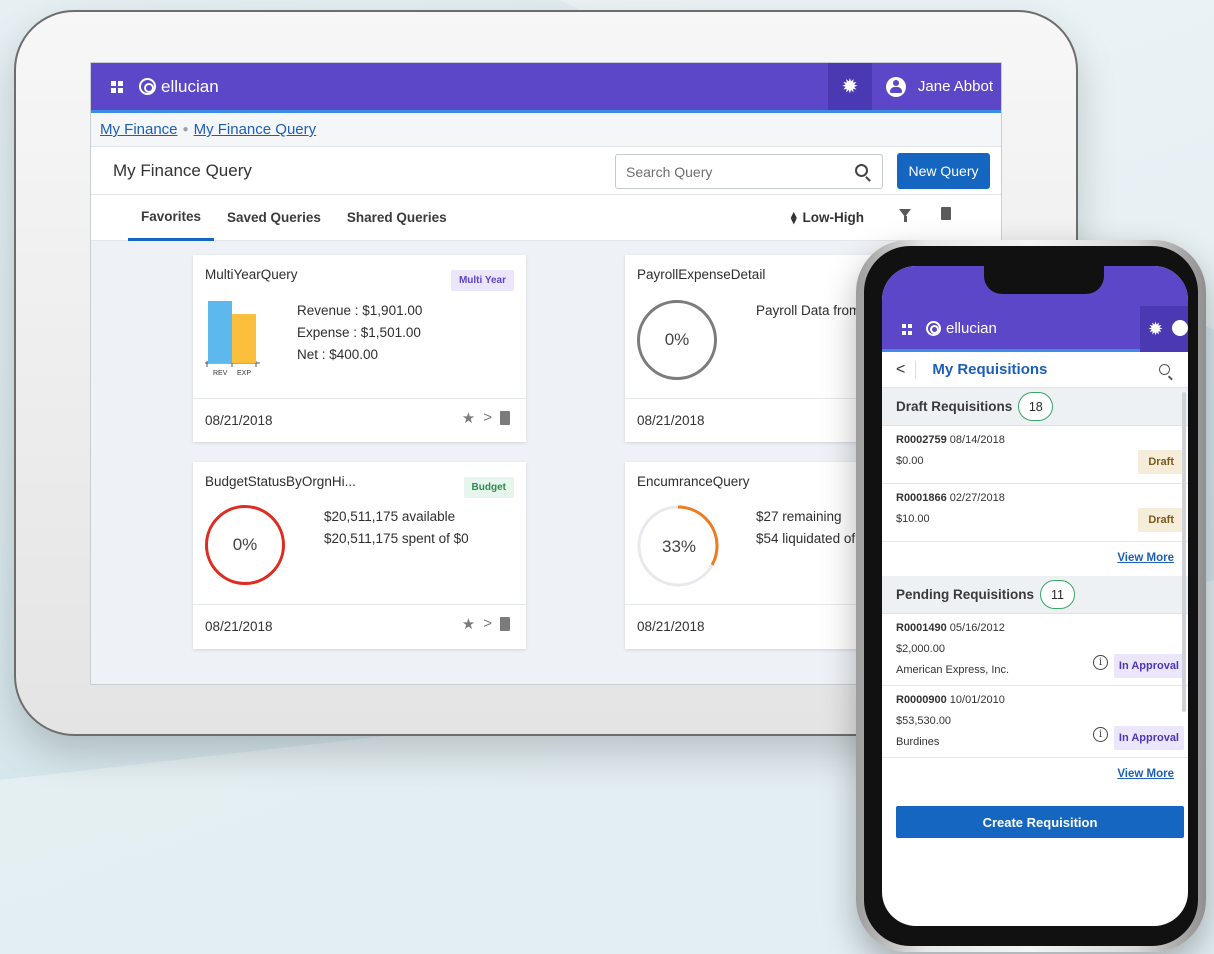  Describe the element at coordinates (274, 218) in the screenshot. I see `tab-saved-queries: Saved Queries` at that location.